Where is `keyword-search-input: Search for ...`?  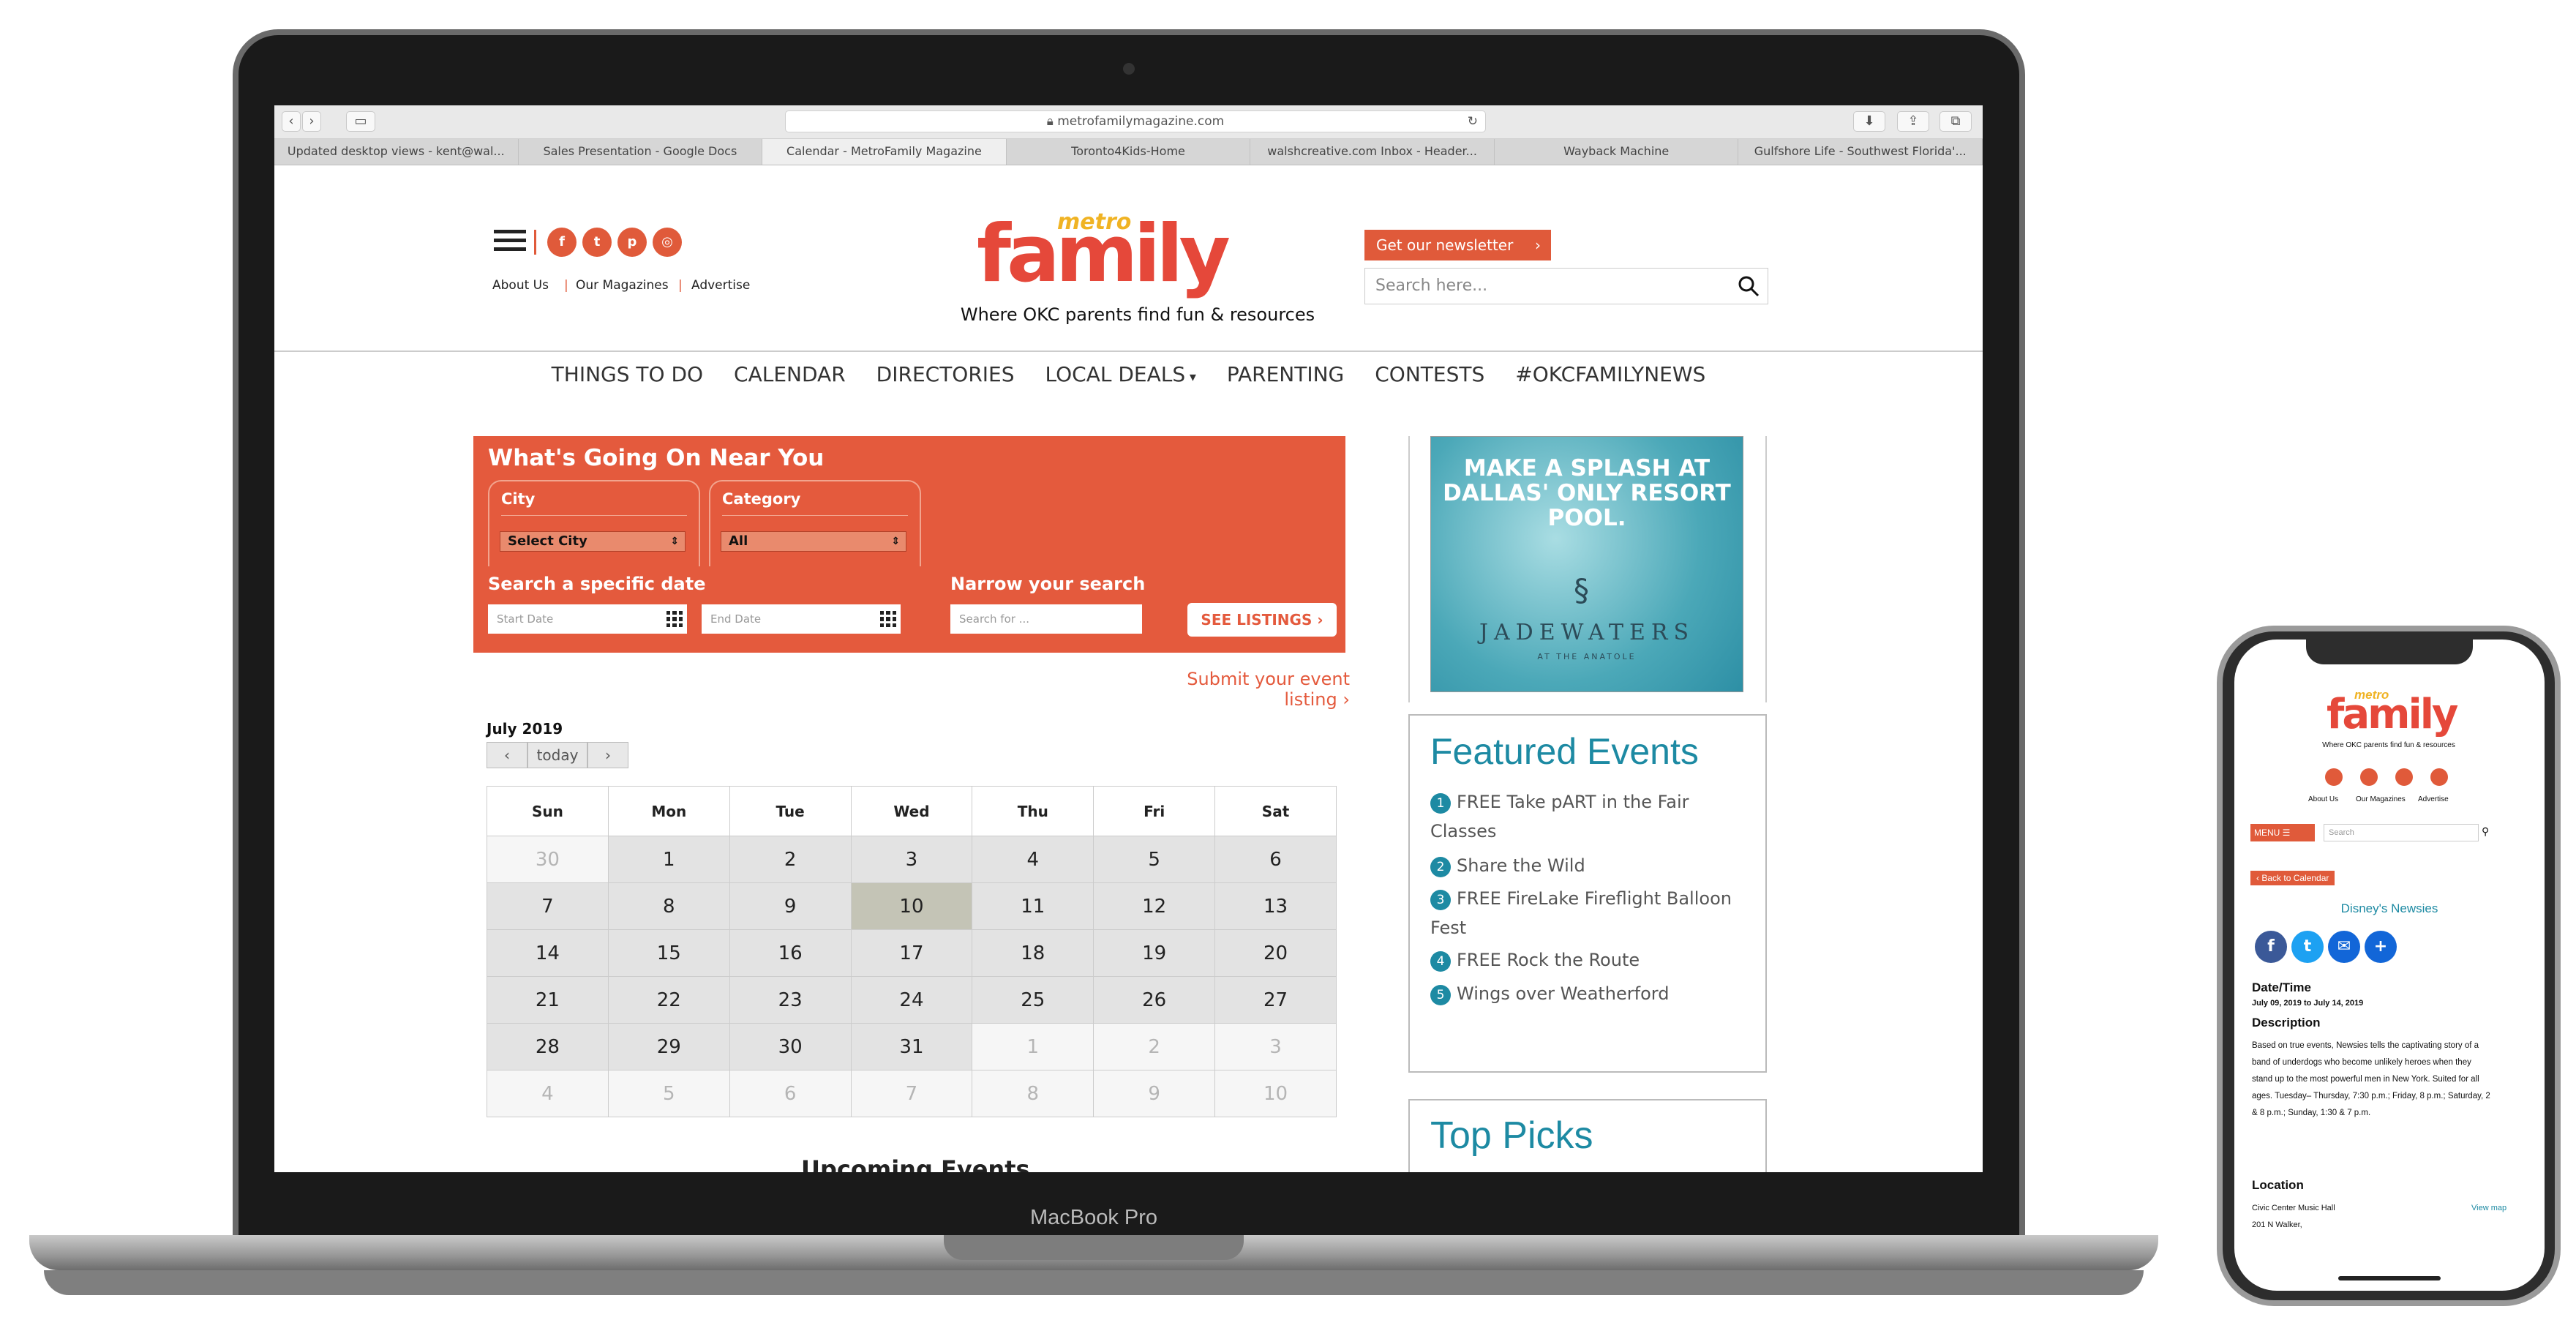 keyword-search-input: Search for ... is located at coordinates (1046, 619).